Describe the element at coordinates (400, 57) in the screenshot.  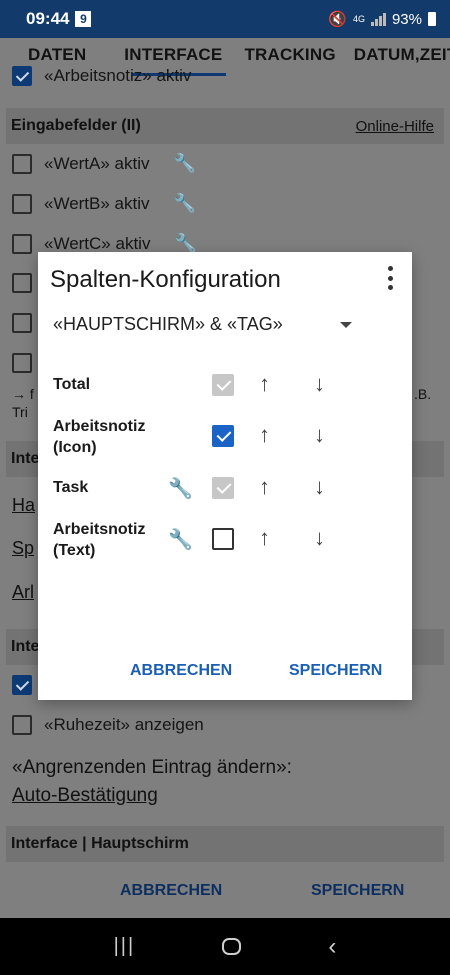
I see `tab-datum-zeit: DATUM,ZEIT` at that location.